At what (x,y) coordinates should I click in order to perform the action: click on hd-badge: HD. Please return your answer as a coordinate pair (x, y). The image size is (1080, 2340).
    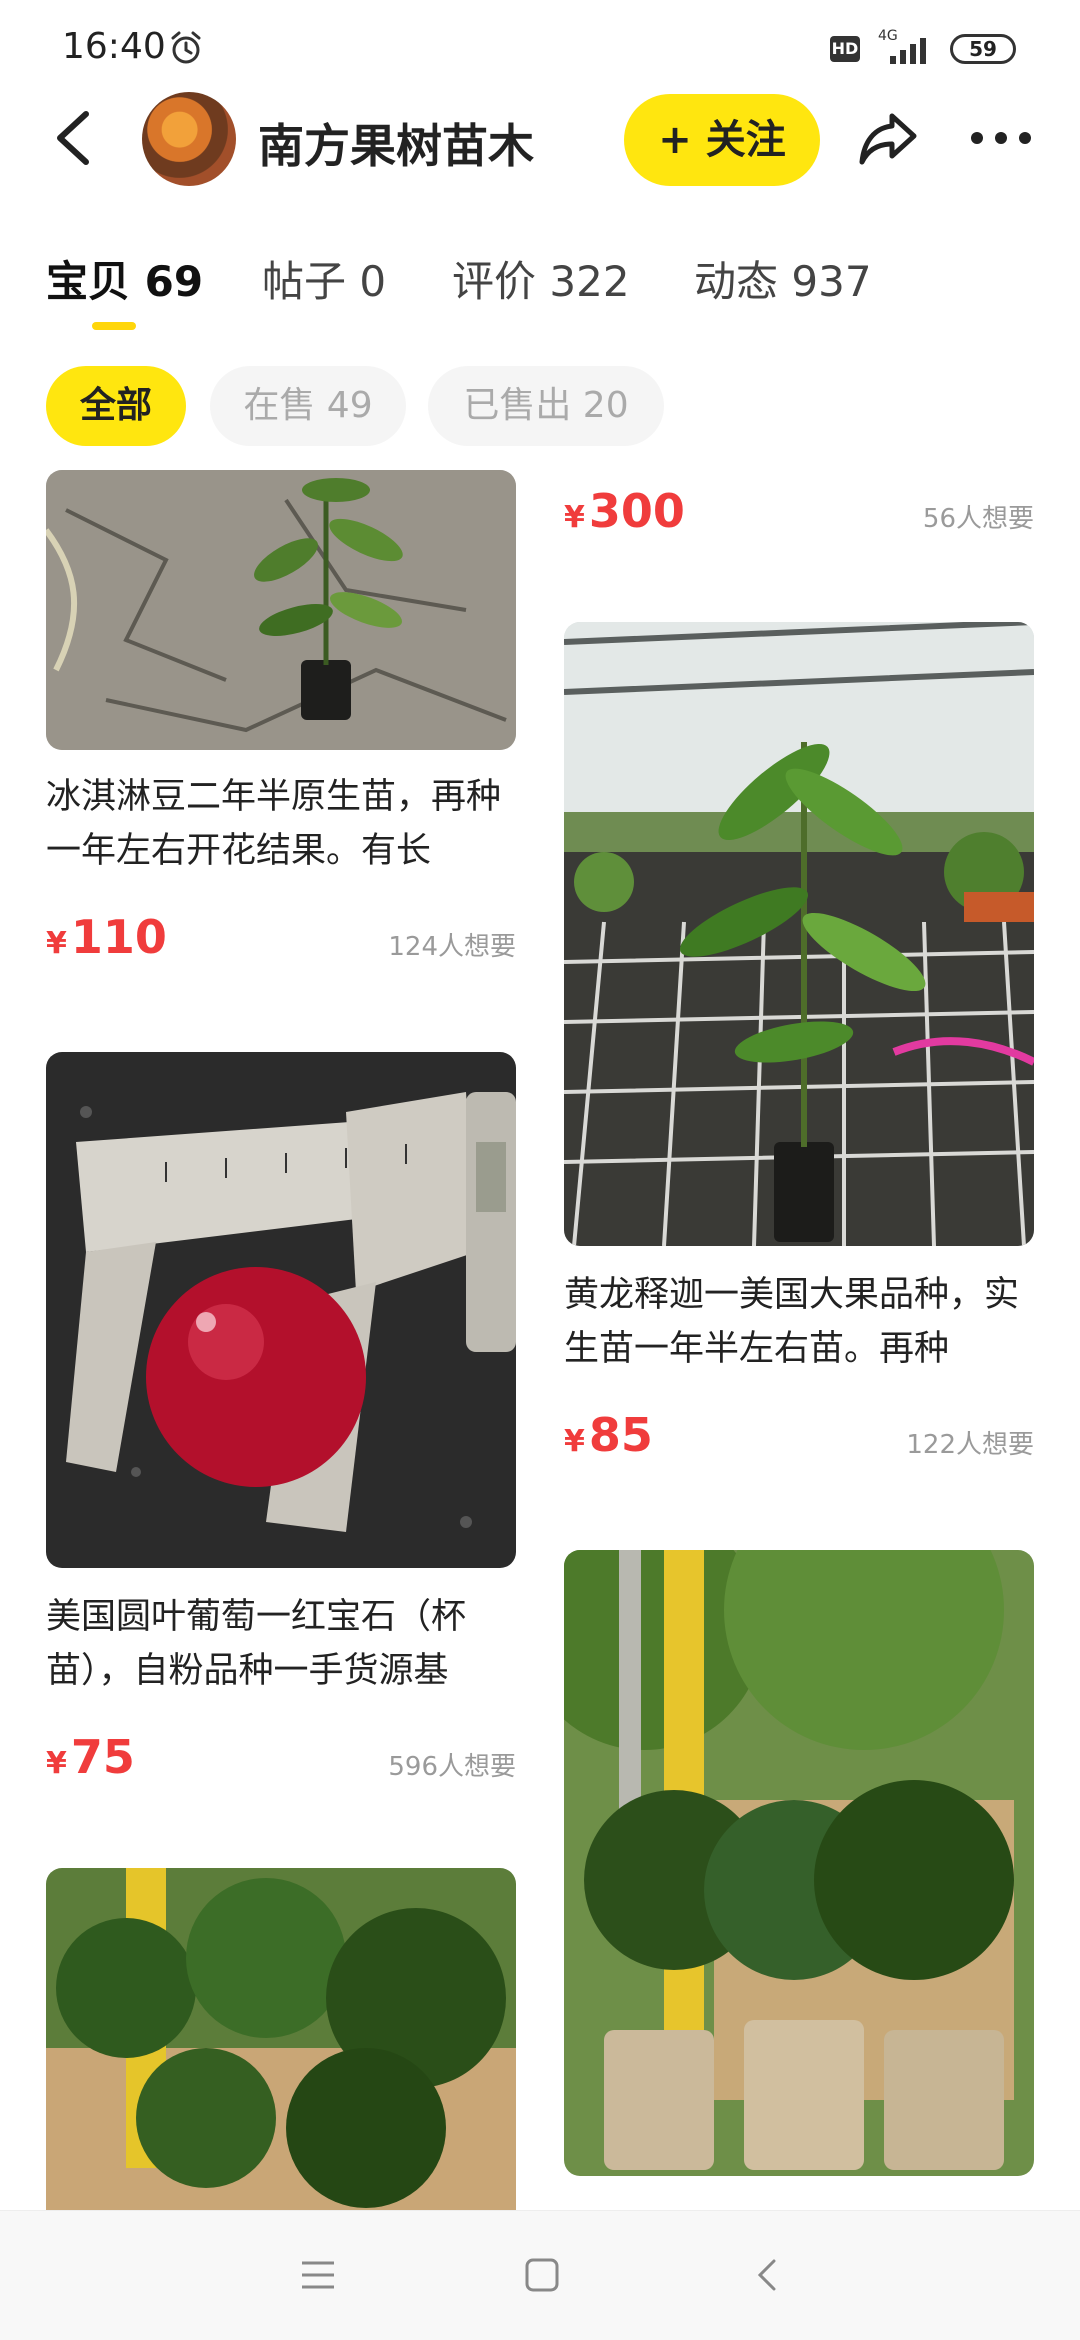
    Looking at the image, I should click on (845, 49).